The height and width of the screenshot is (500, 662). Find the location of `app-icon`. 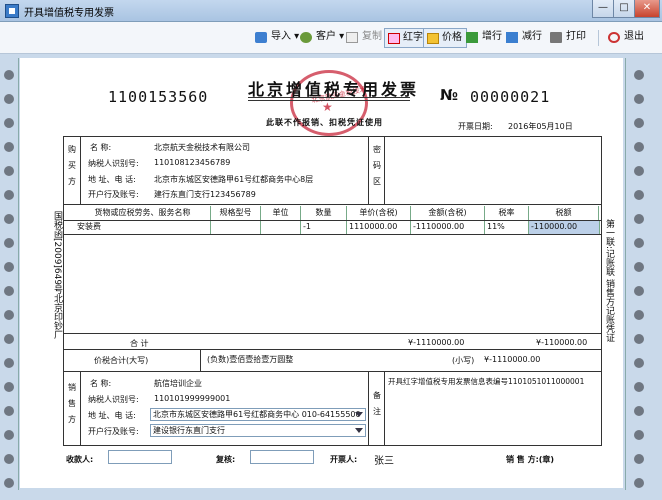

app-icon is located at coordinates (12, 11).